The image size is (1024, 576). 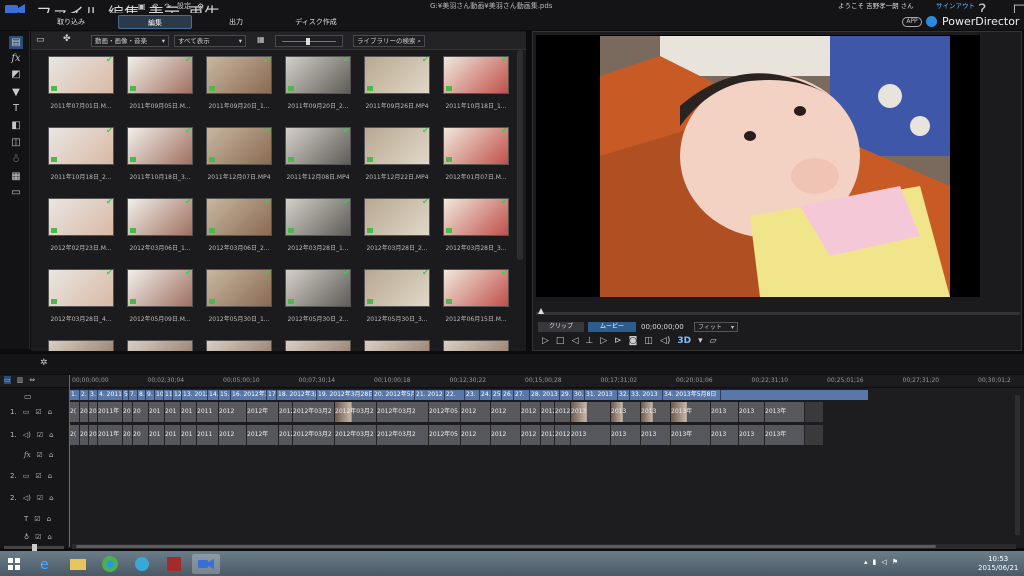 What do you see at coordinates (560, 341) in the screenshot?
I see `stop-icon: □` at bounding box center [560, 341].